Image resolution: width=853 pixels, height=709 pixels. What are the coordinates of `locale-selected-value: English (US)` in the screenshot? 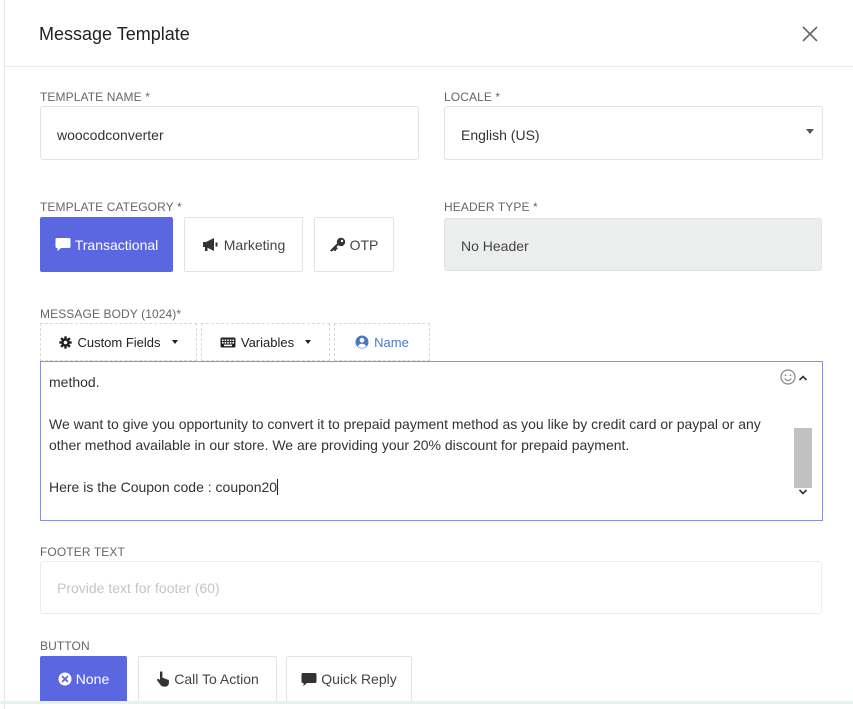 It's located at (500, 135).